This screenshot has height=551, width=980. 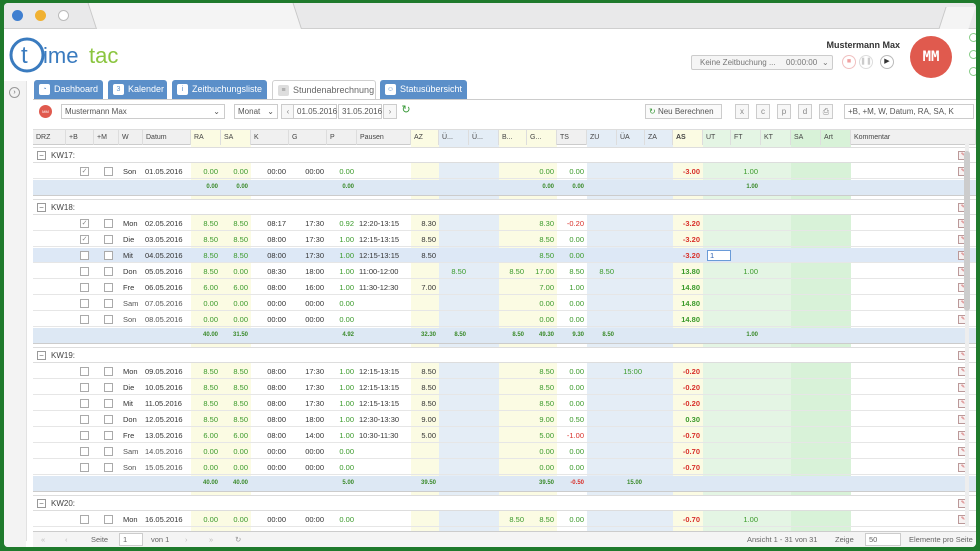 What do you see at coordinates (909, 111) in the screenshot?
I see `column-select: +B, +M, W, Datum, RA, SA, K` at bounding box center [909, 111].